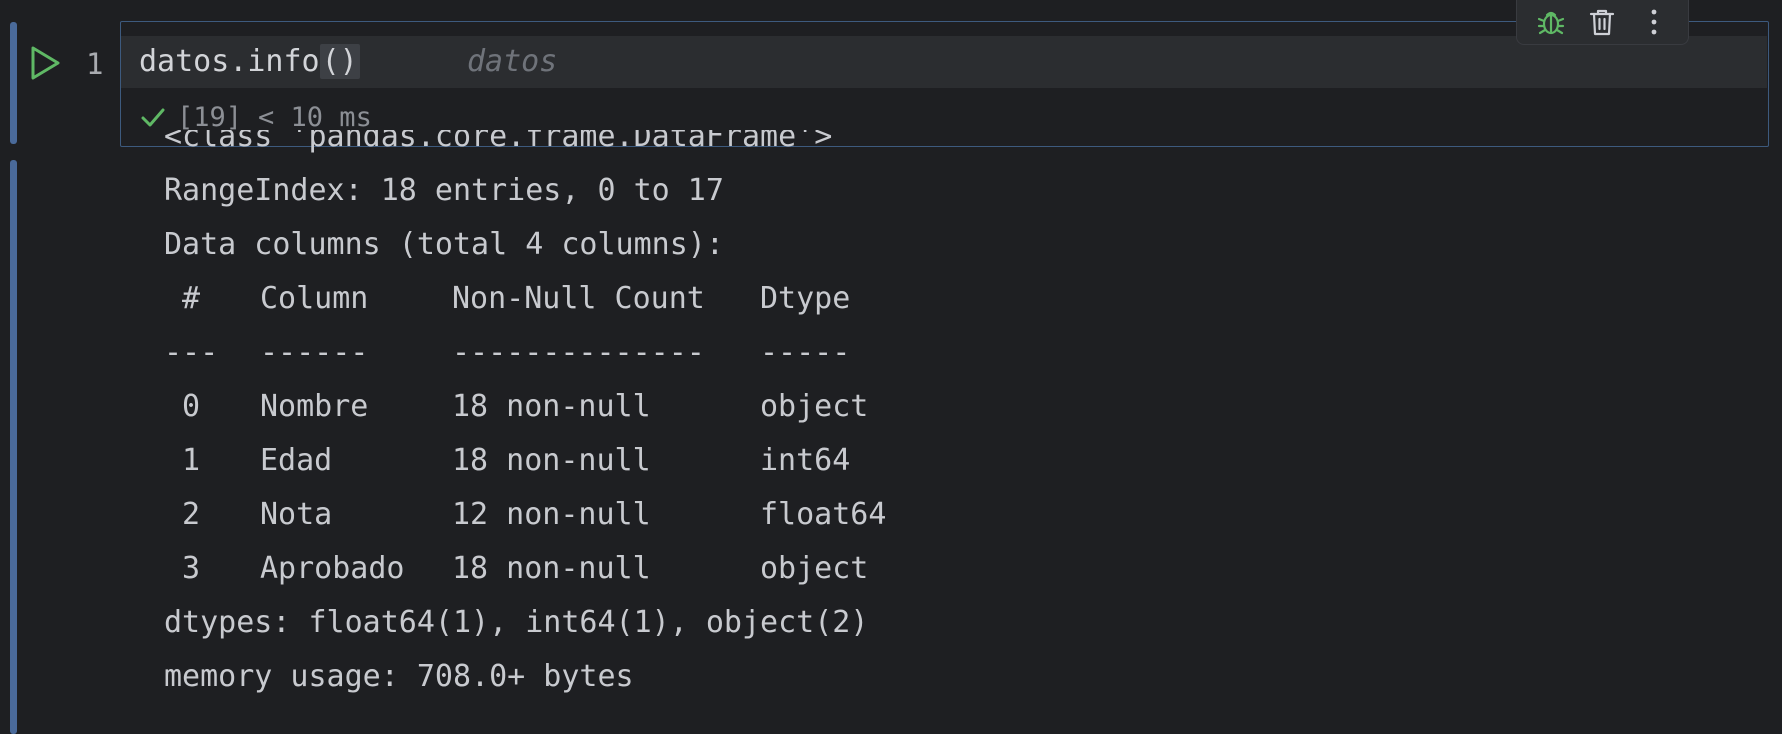  What do you see at coordinates (191, 460) in the screenshot?
I see `row-idx: 1` at bounding box center [191, 460].